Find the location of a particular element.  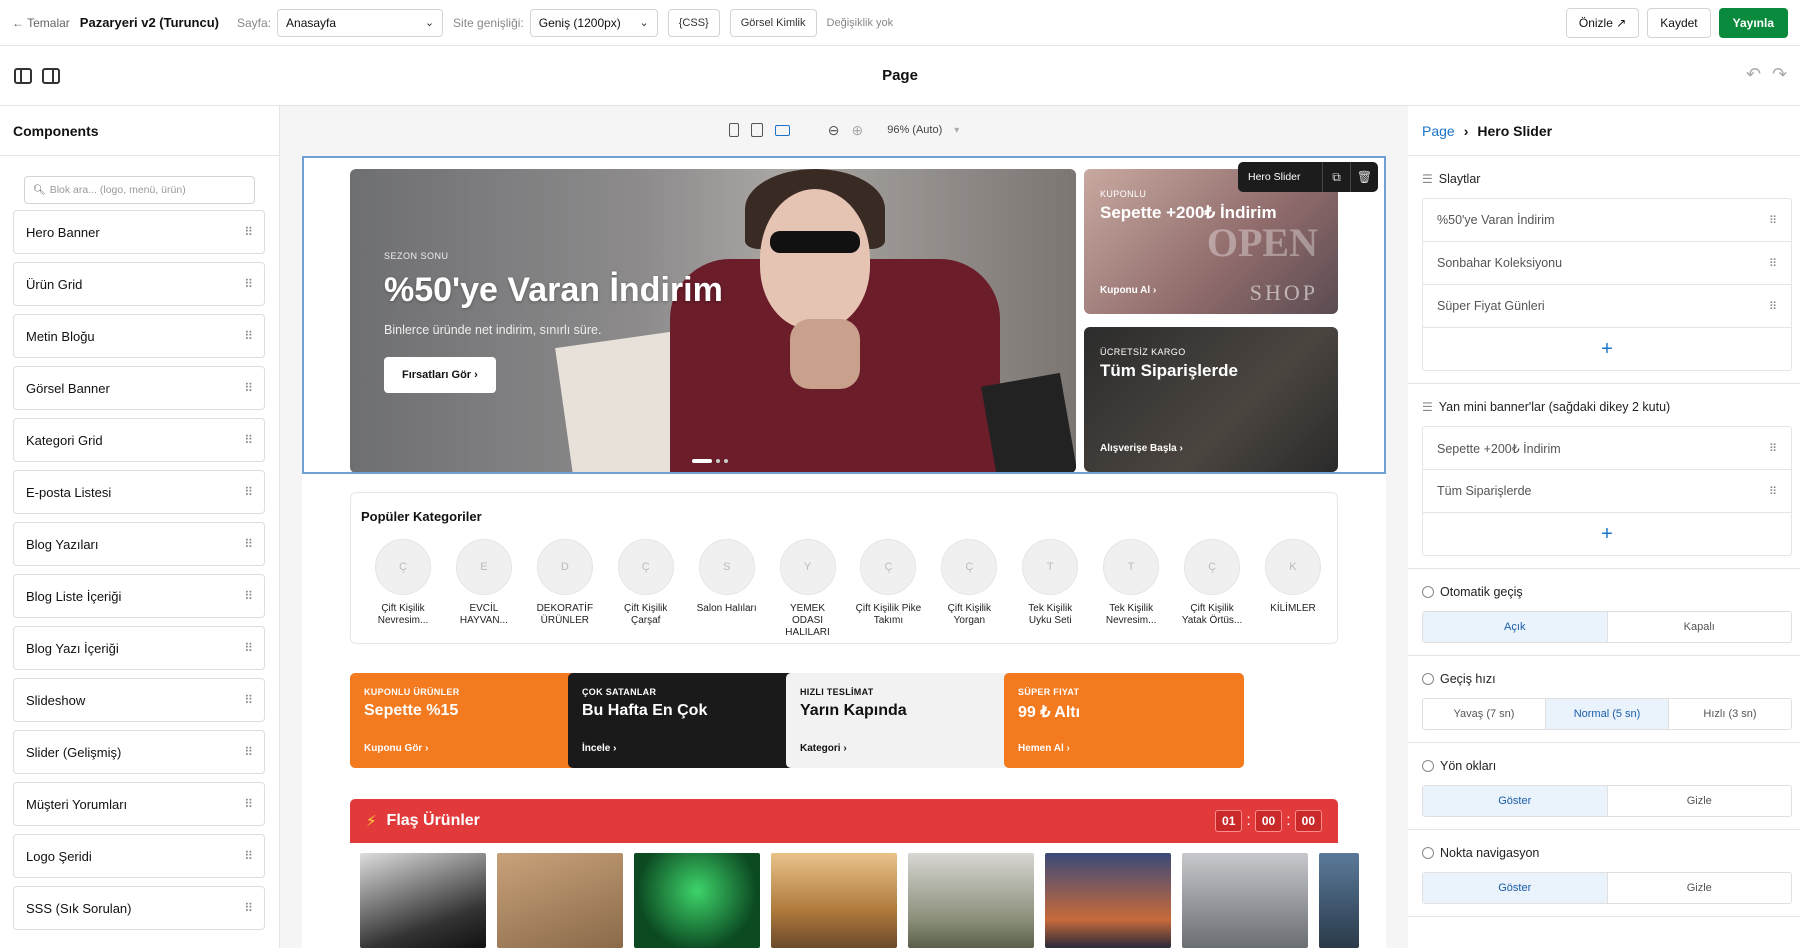

dots-hide-option: Gizle is located at coordinates (1700, 888).